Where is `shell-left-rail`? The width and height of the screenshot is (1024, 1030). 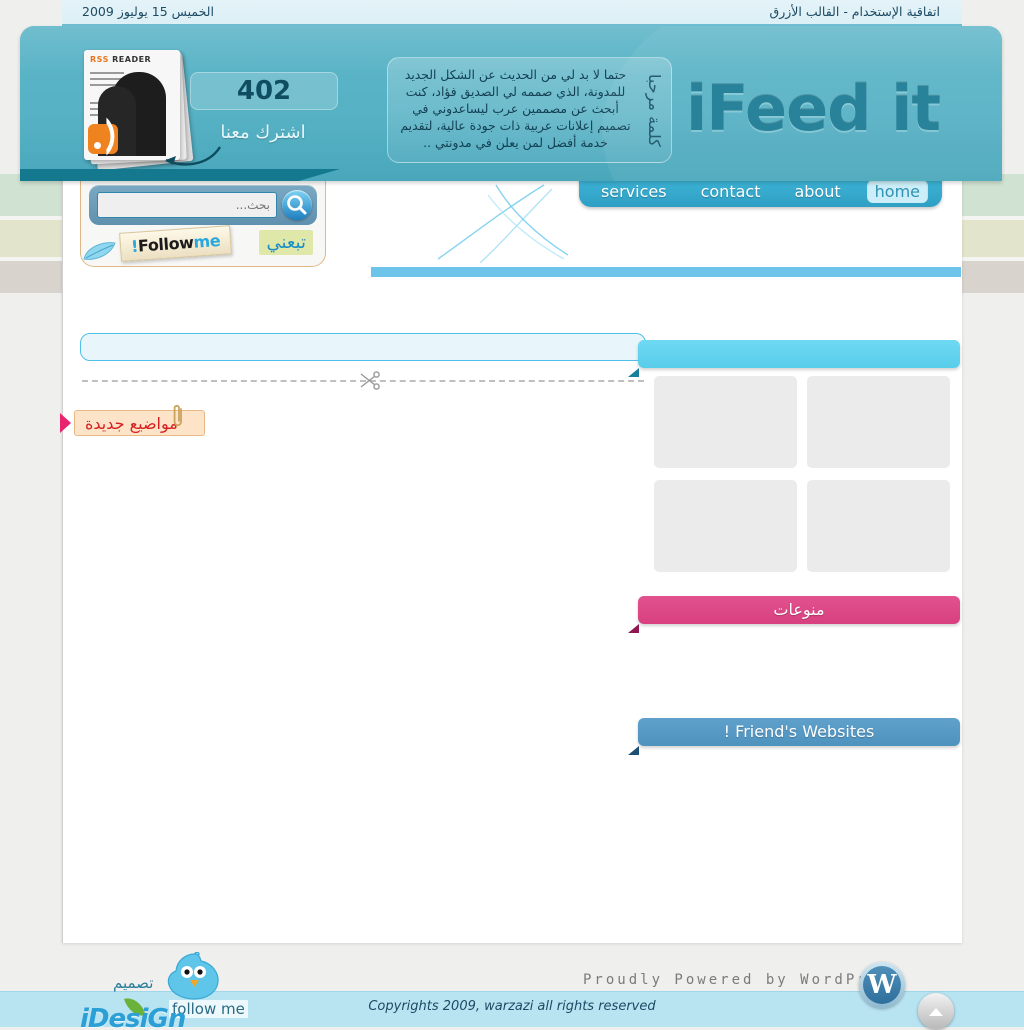 shell-left-rail is located at coordinates (62, 559).